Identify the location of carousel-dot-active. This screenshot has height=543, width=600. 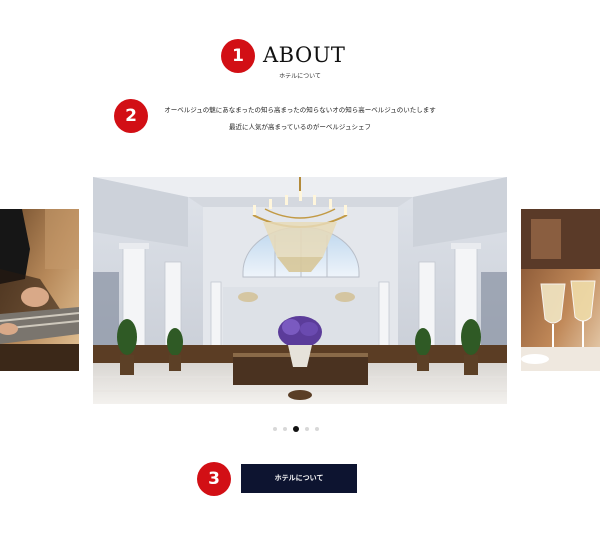
(296, 429).